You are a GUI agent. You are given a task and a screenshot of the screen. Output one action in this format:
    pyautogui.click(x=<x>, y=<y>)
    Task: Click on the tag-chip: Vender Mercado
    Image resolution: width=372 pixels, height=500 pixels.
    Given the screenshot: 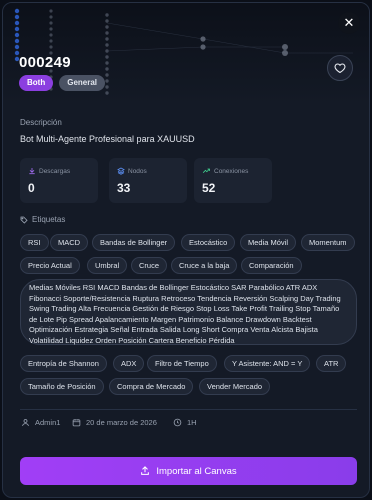 What is the action you would take?
    pyautogui.click(x=235, y=386)
    